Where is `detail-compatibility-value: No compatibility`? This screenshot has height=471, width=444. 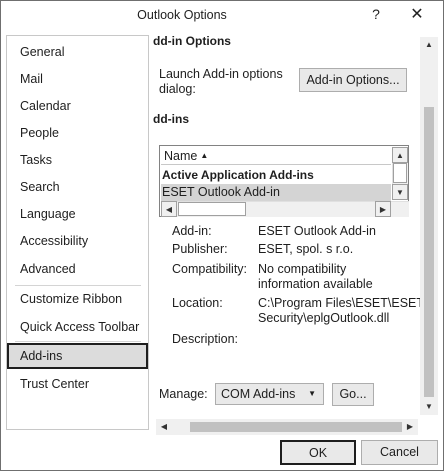 detail-compatibility-value: No compatibility is located at coordinates (302, 269).